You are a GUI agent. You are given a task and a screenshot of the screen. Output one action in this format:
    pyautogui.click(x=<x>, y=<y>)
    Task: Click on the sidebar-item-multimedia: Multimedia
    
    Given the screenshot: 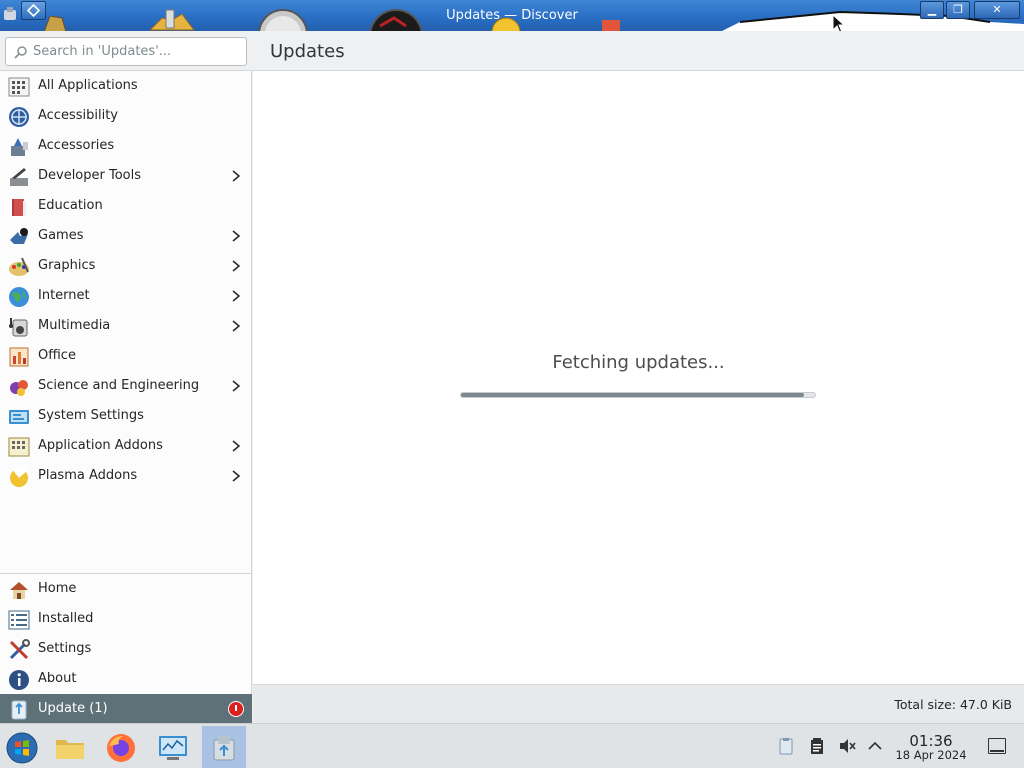 What is the action you would take?
    pyautogui.click(x=126, y=326)
    